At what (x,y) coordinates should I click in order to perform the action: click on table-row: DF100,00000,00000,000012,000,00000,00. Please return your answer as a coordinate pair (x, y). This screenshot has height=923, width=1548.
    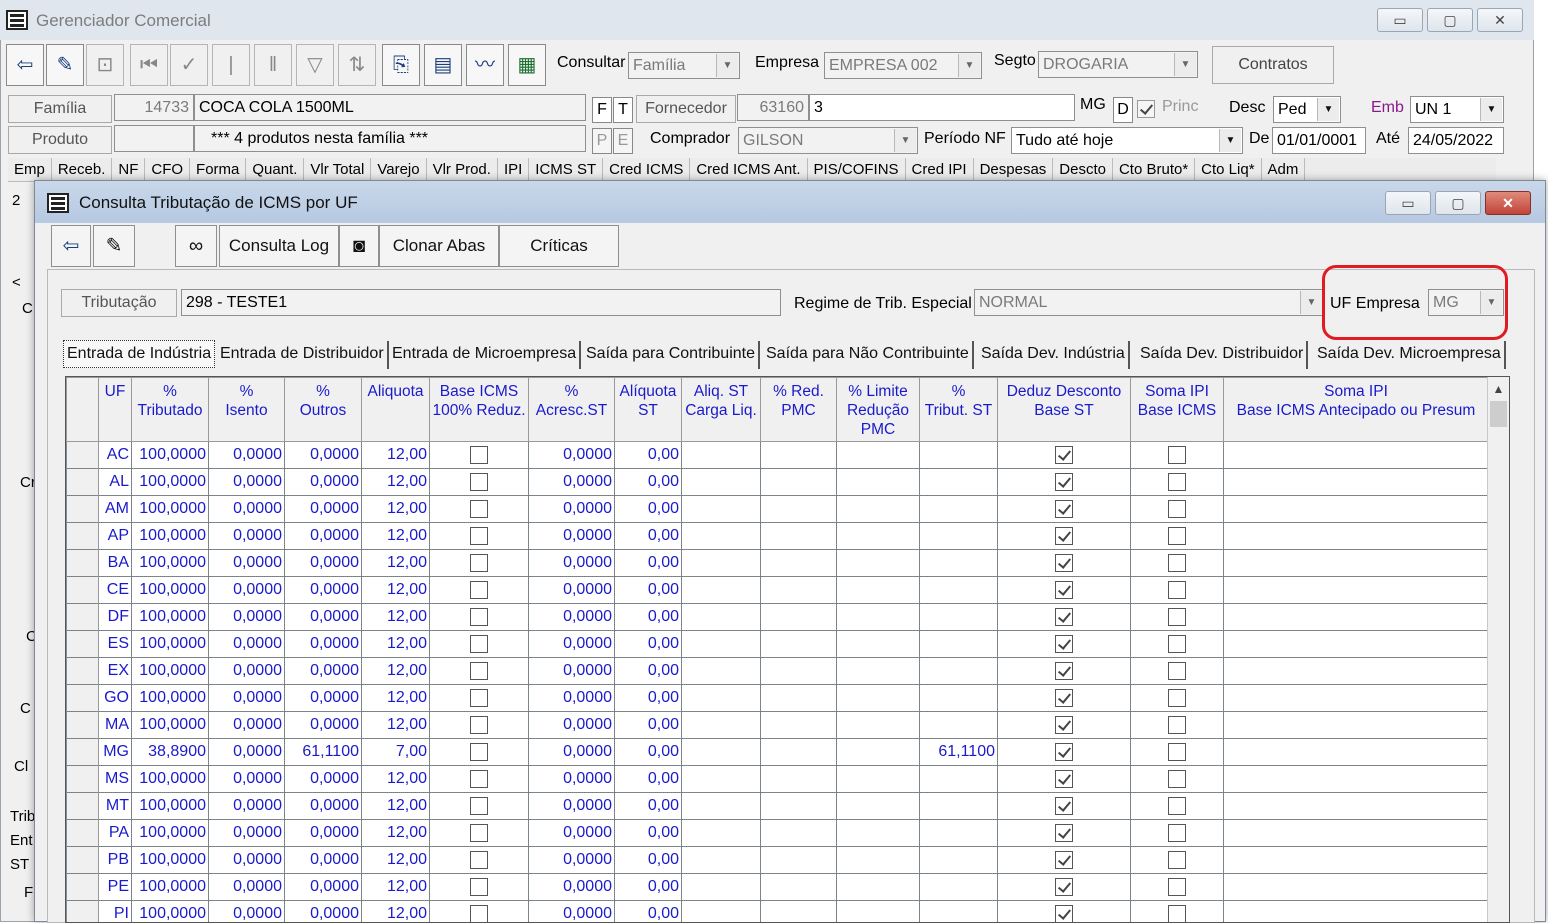
    Looking at the image, I should click on (778, 617).